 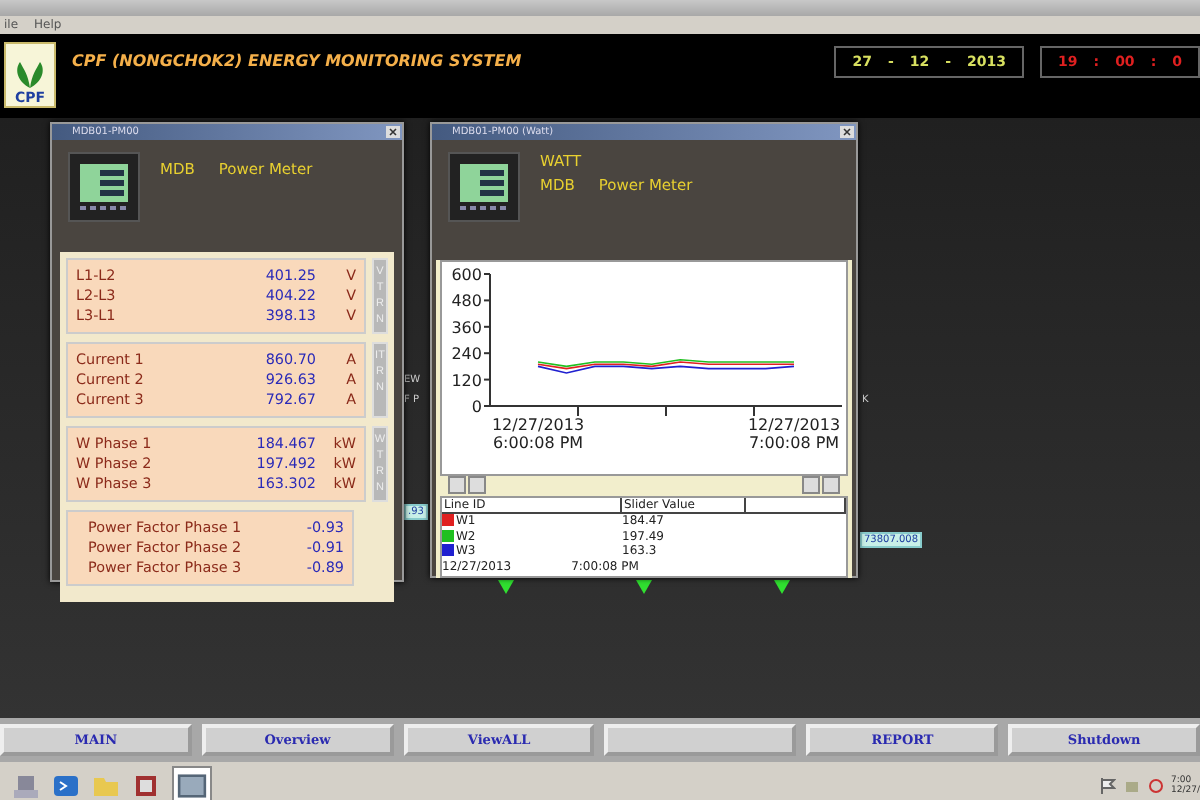 I want to click on y-tick-label: 120, so click(x=466, y=380).